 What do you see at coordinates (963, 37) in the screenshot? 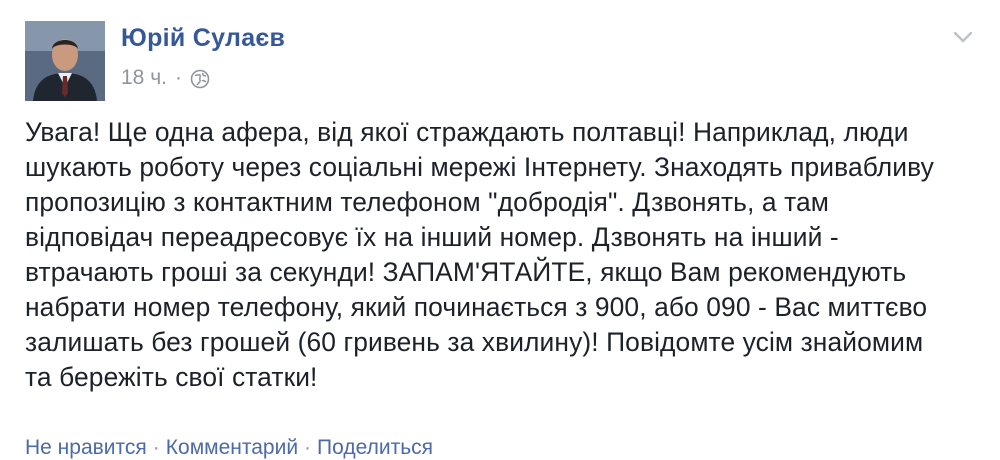
I see `chevron-down-icon` at bounding box center [963, 37].